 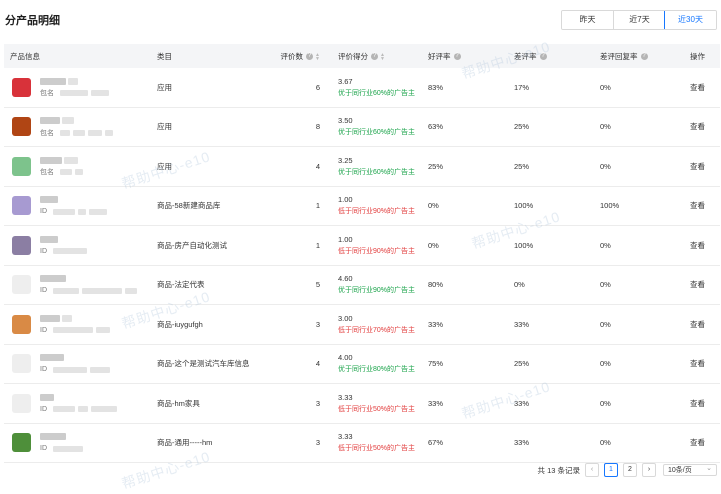 I want to click on industry-comparison-text: 低于同行业50%的广告主, so click(x=377, y=449).